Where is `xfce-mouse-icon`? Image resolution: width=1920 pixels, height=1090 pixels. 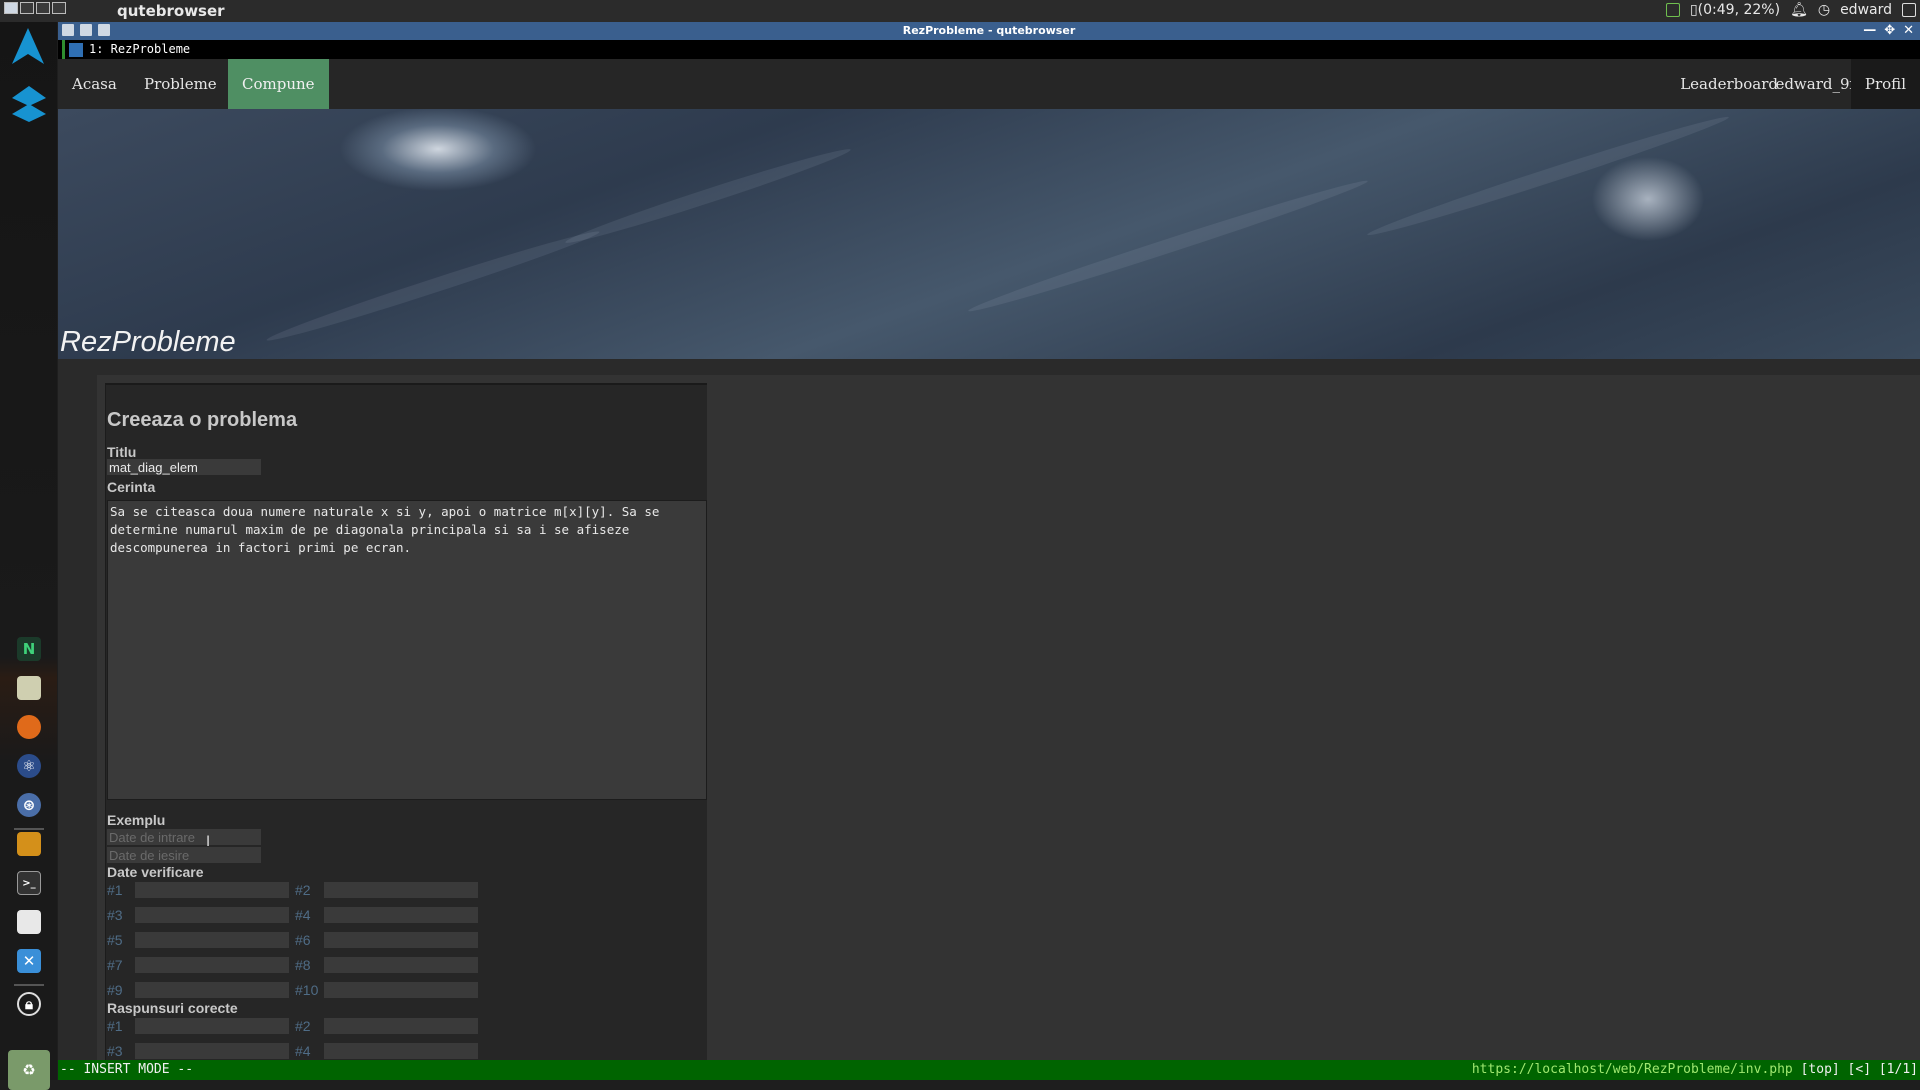 xfce-mouse-icon is located at coordinates (29, 104).